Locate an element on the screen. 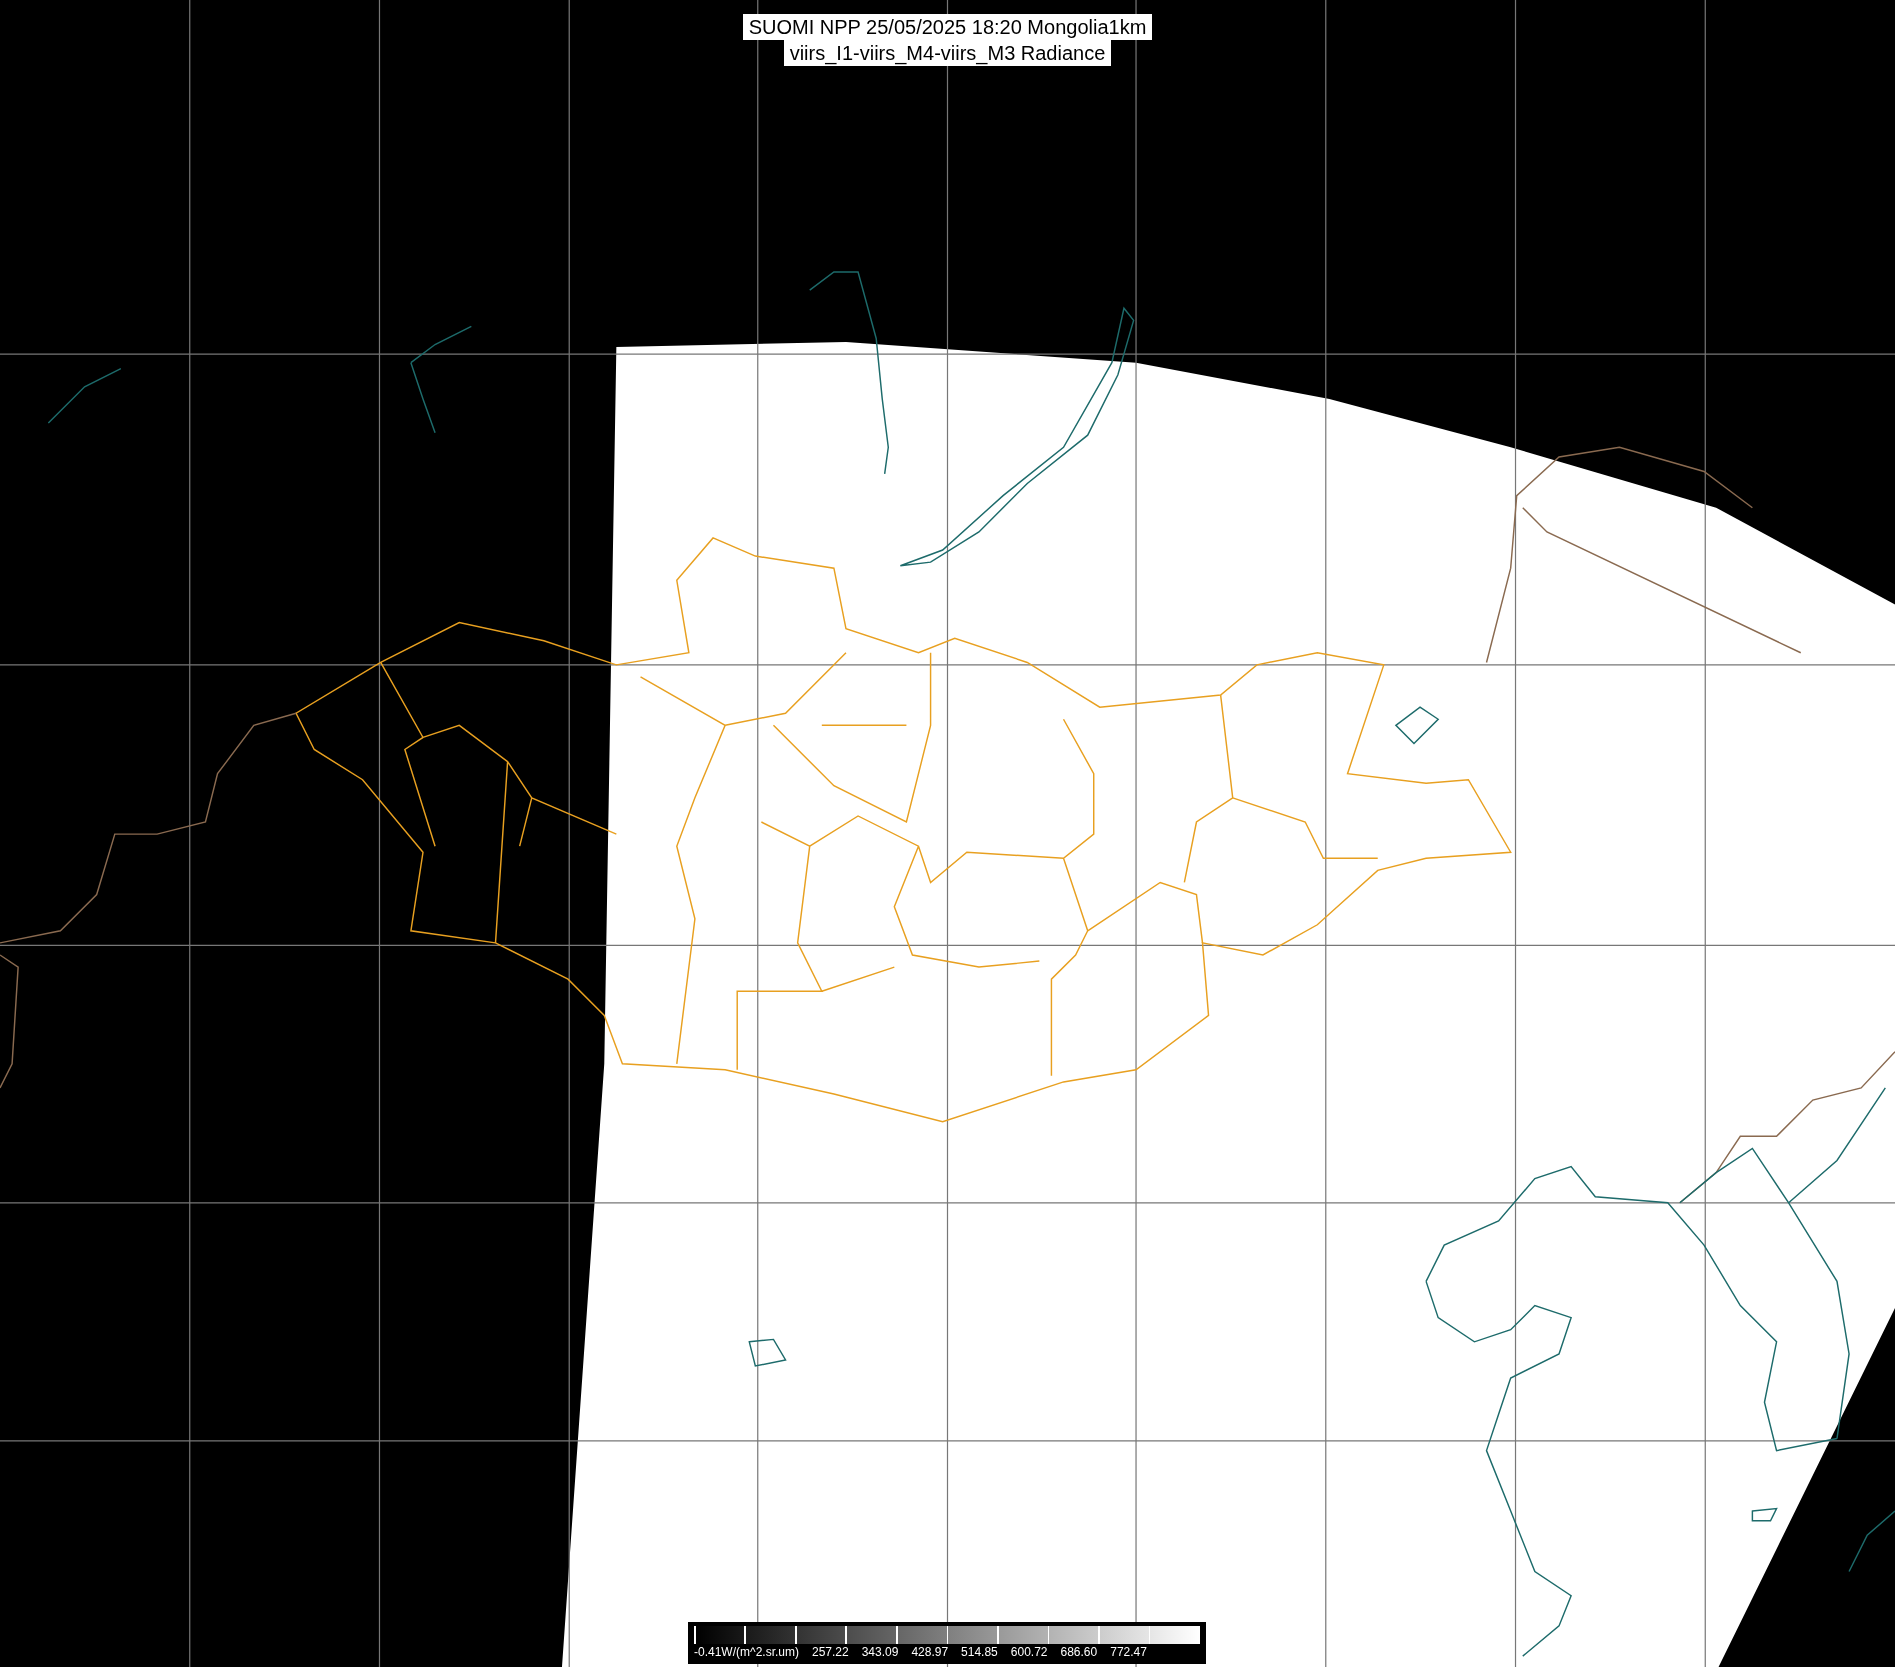 This screenshot has width=1895, height=1667. colorbar-tick-label: 257.22 is located at coordinates (830, 1652).